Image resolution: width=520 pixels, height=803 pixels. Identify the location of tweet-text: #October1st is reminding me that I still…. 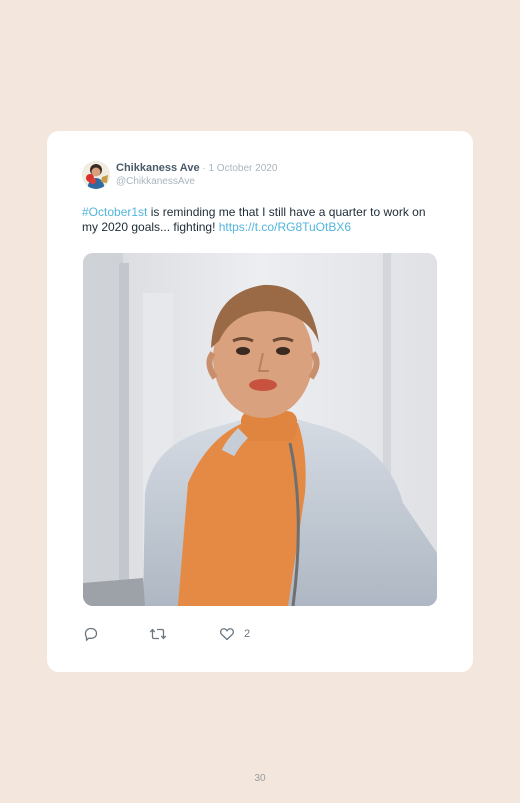
(262, 220).